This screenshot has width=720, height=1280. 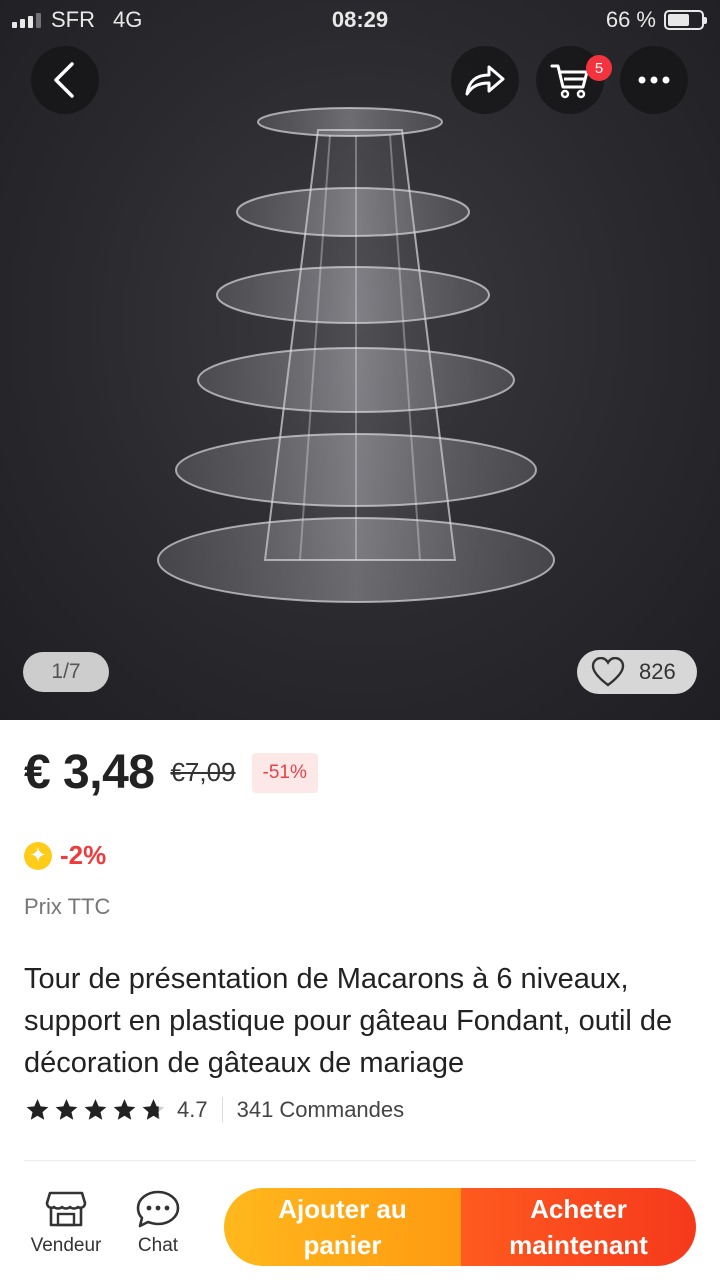 What do you see at coordinates (158, 1209) in the screenshot?
I see `chat-bubble-icon` at bounding box center [158, 1209].